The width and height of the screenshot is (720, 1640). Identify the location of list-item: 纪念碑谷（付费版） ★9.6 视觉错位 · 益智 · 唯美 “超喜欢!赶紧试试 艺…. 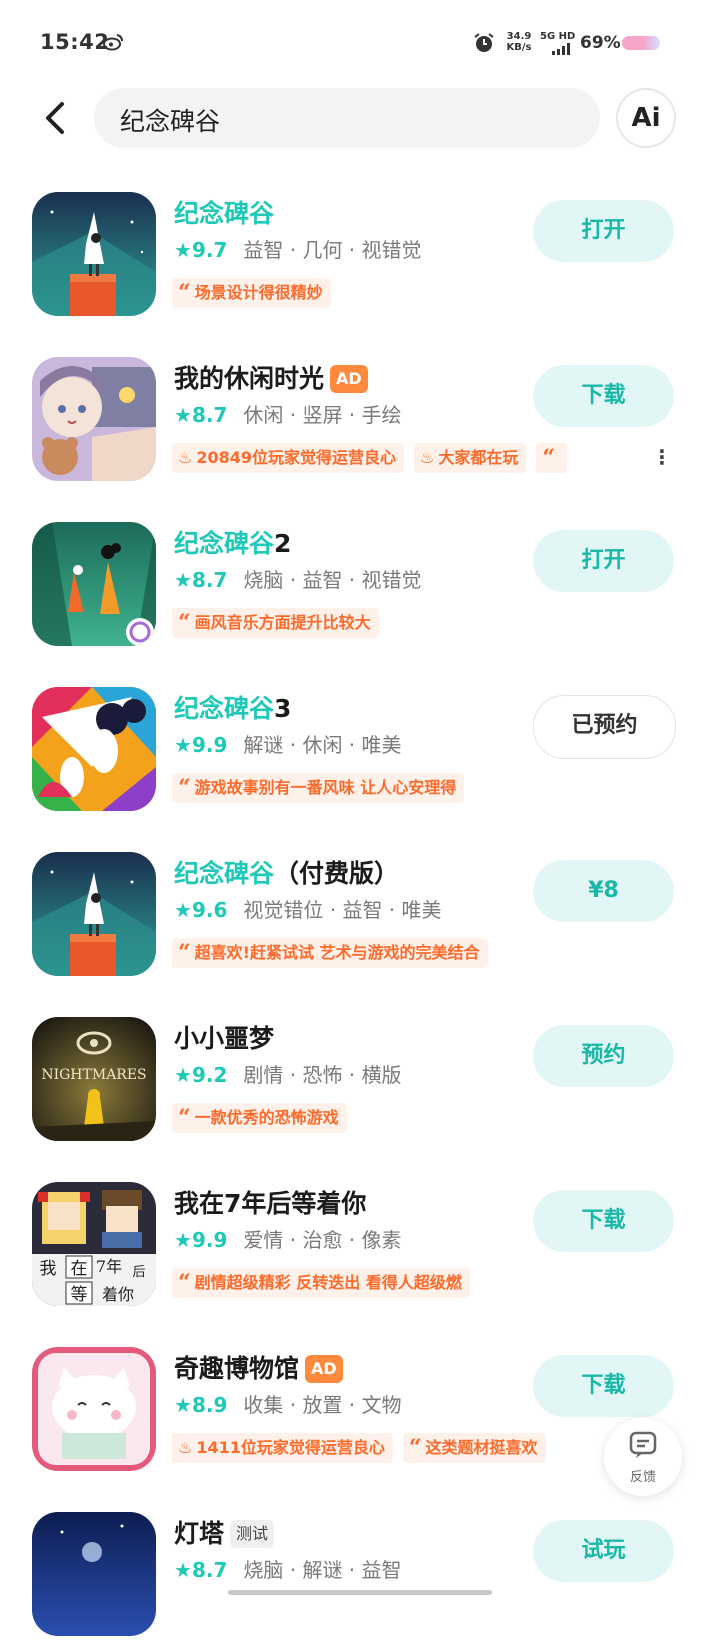
(360, 915).